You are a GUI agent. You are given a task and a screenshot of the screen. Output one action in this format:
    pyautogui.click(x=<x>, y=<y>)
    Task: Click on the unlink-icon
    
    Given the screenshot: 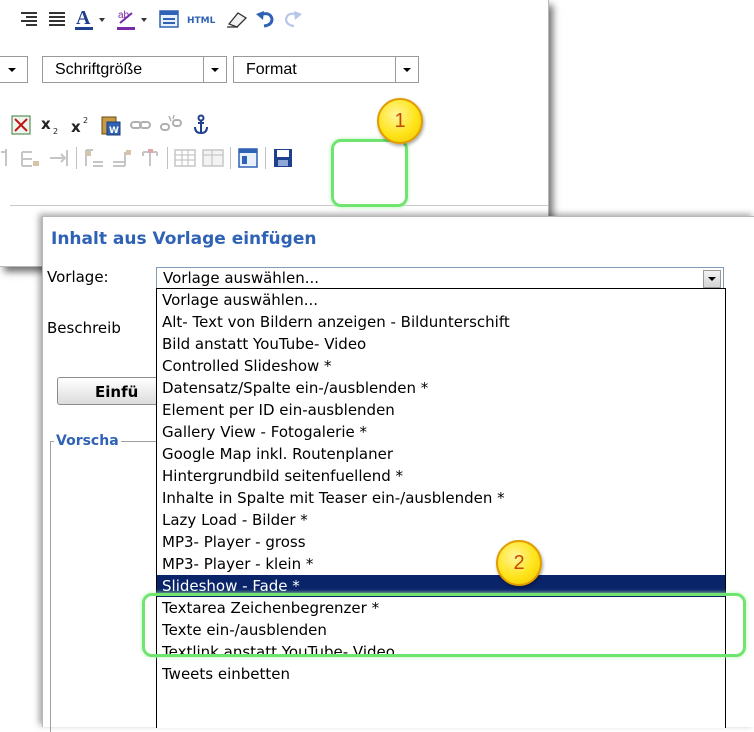 What is the action you would take?
    pyautogui.click(x=171, y=125)
    